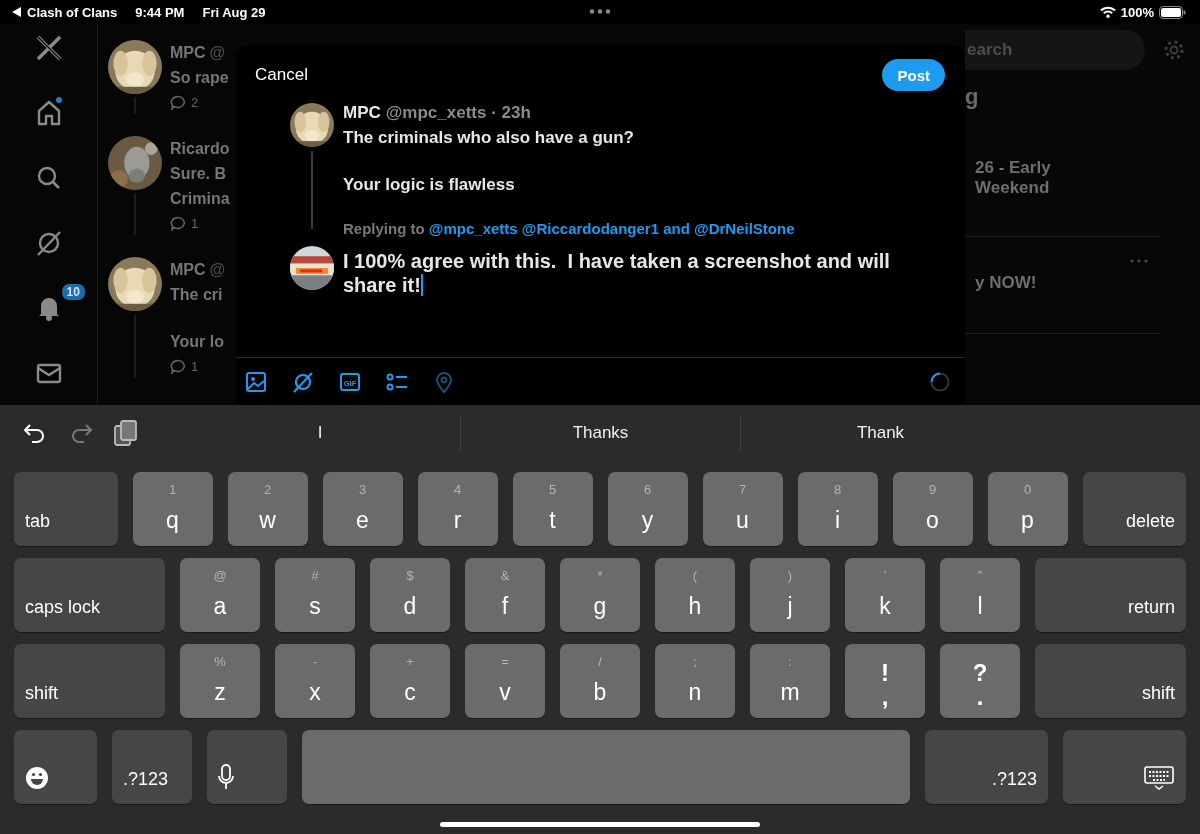  What do you see at coordinates (639, 271) in the screenshot?
I see `reply-field: I 100% agree with this. I have taken a screenshot and will share it!` at bounding box center [639, 271].